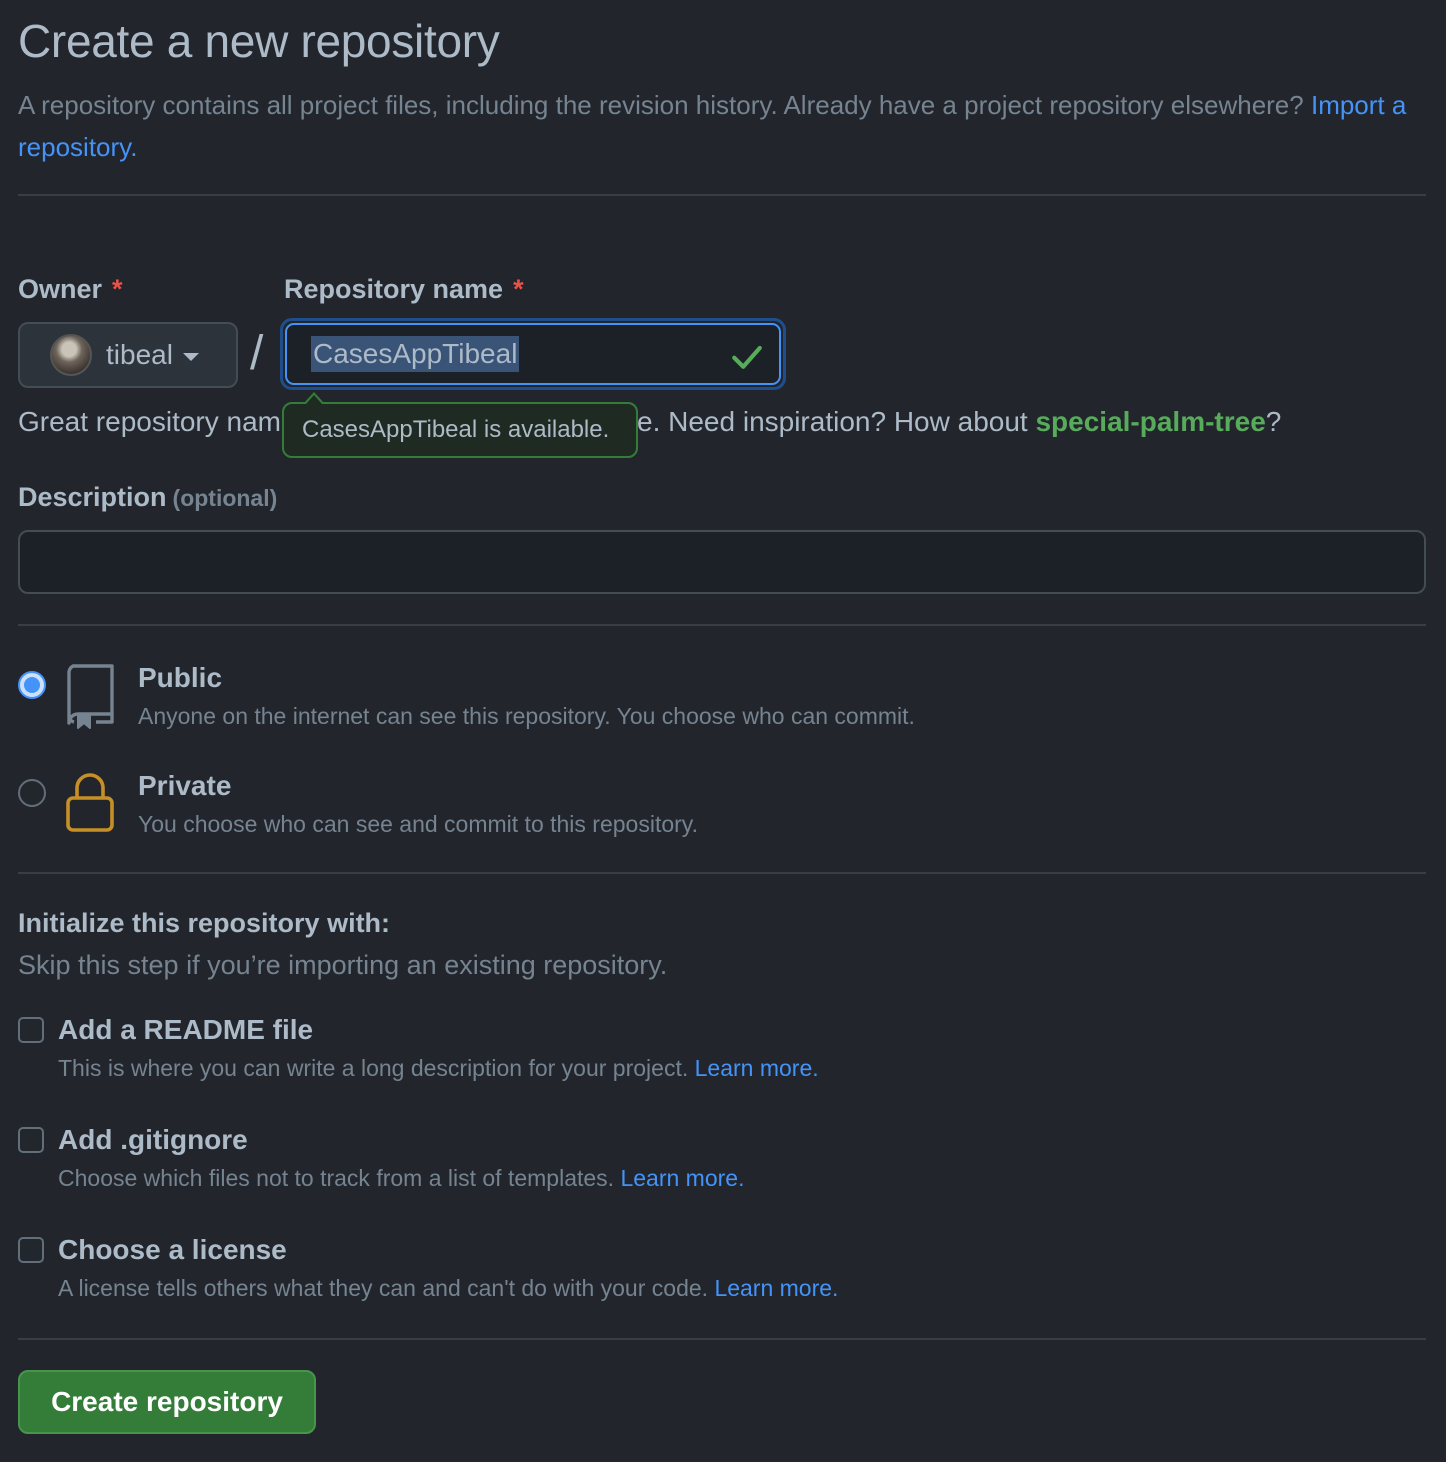  What do you see at coordinates (204, 923) in the screenshot?
I see `initialize-title: Initialize this repository with:` at bounding box center [204, 923].